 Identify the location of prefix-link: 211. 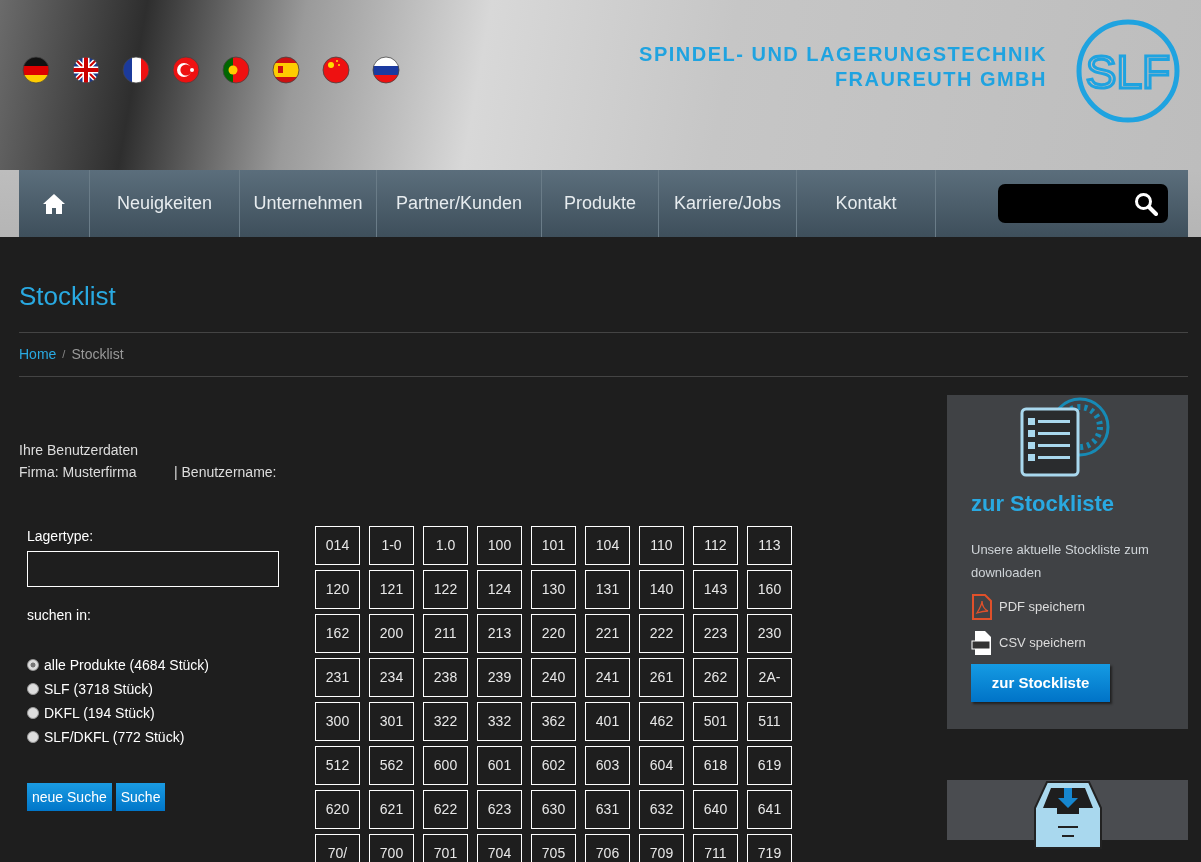
(445, 633).